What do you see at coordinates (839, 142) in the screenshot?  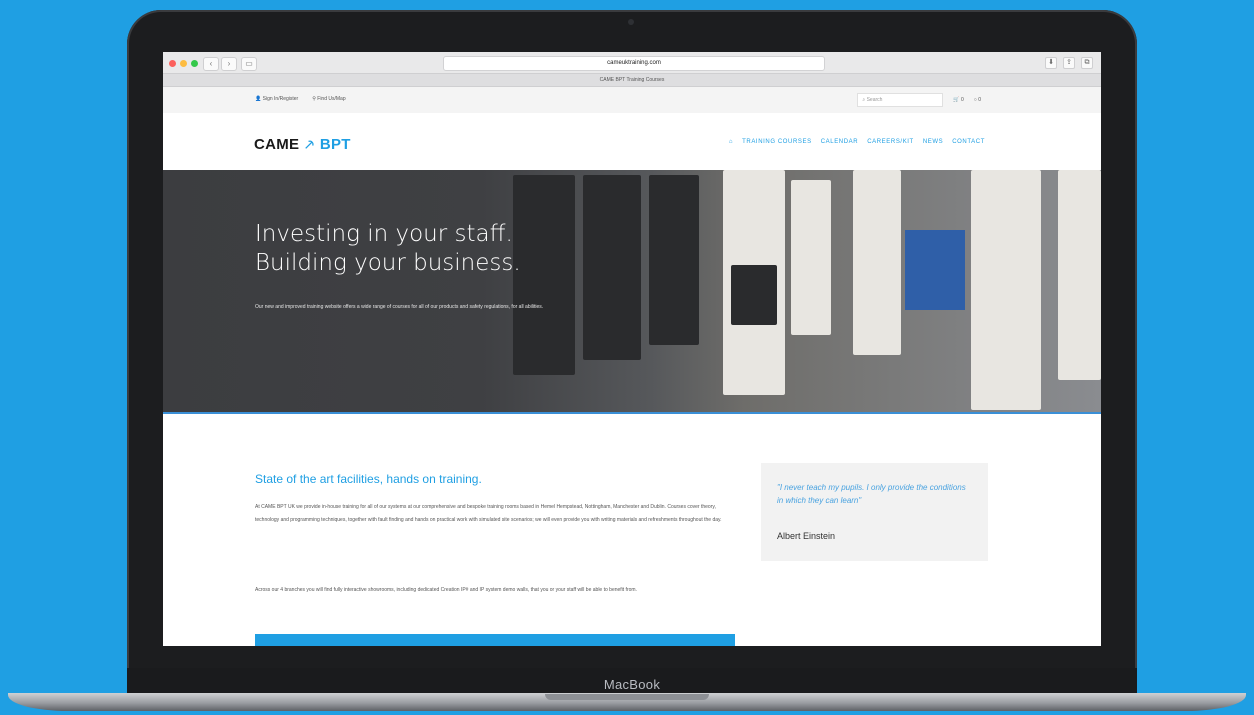 I see `nav-calendar: CALENDAR` at bounding box center [839, 142].